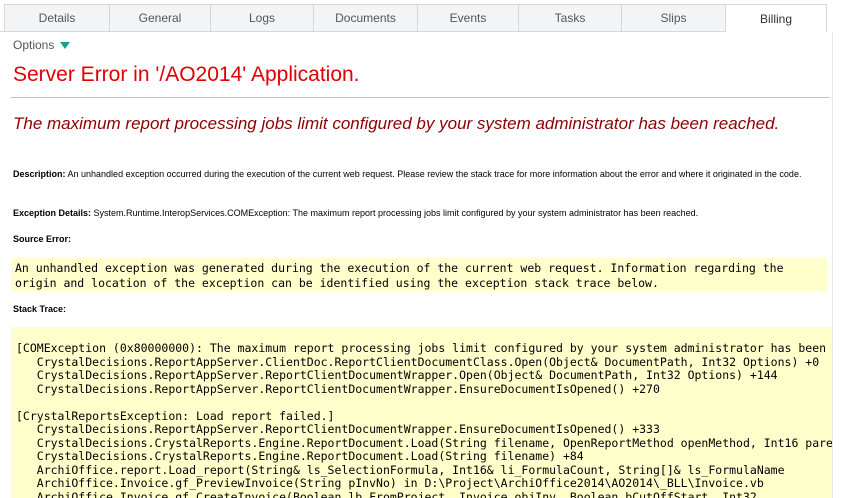  What do you see at coordinates (262, 17) in the screenshot?
I see `tab-logs: Logs` at bounding box center [262, 17].